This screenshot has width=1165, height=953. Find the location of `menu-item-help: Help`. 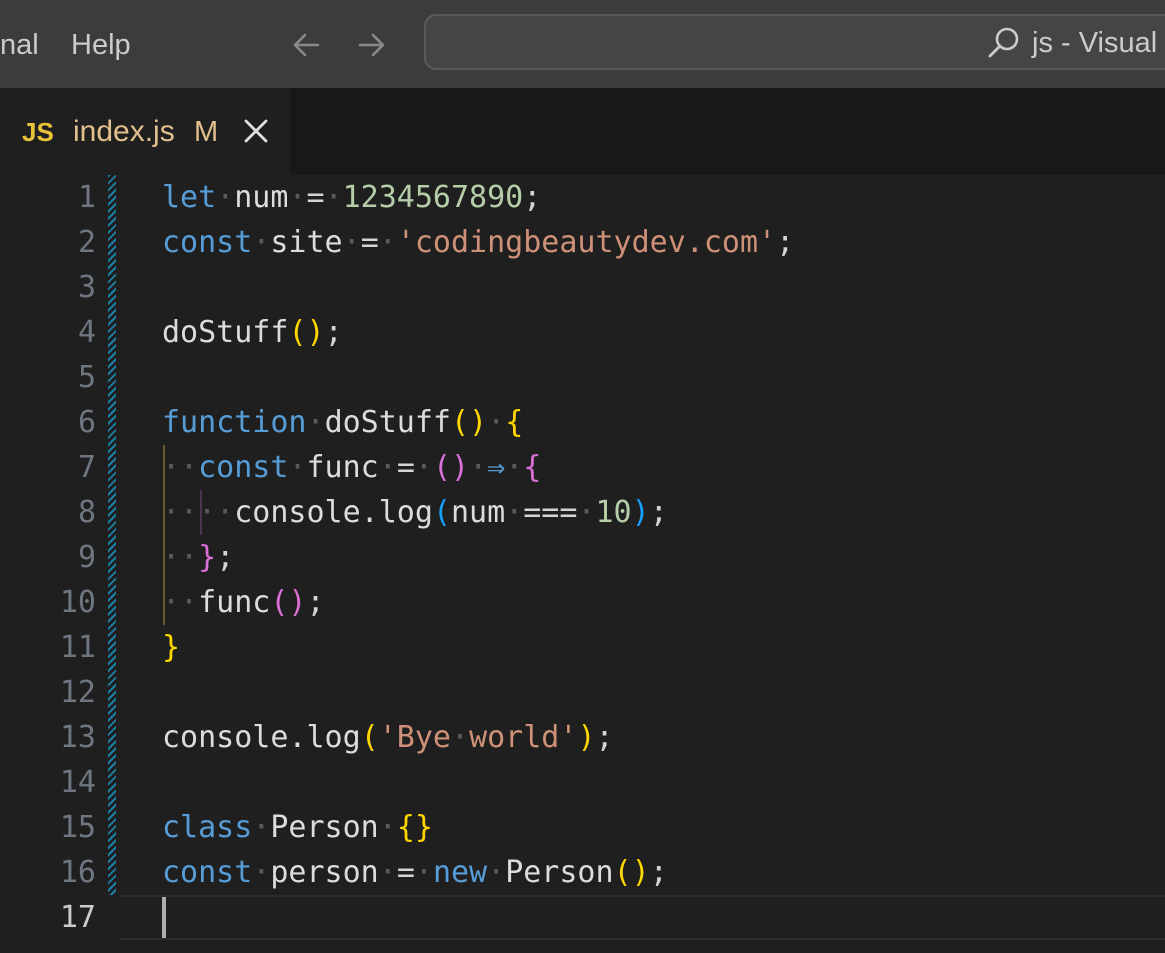

menu-item-help: Help is located at coordinates (101, 45).